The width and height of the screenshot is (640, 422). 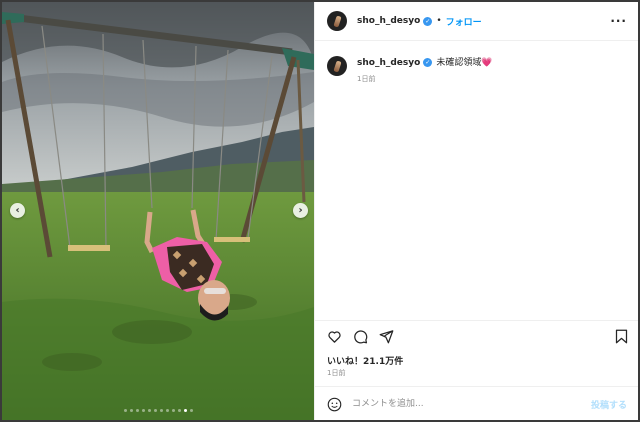 What do you see at coordinates (487, 63) in the screenshot?
I see `heart-emoji: 💗` at bounding box center [487, 63].